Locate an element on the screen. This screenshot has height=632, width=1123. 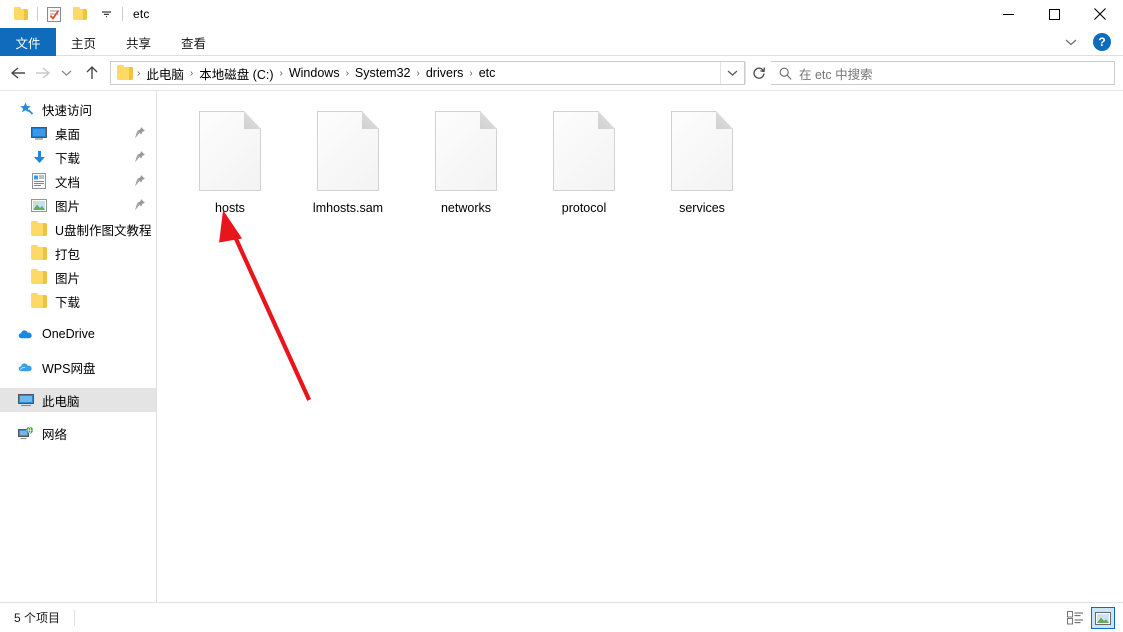
sidebar-item-downloads-folder: 下载 is located at coordinates (78, 301).